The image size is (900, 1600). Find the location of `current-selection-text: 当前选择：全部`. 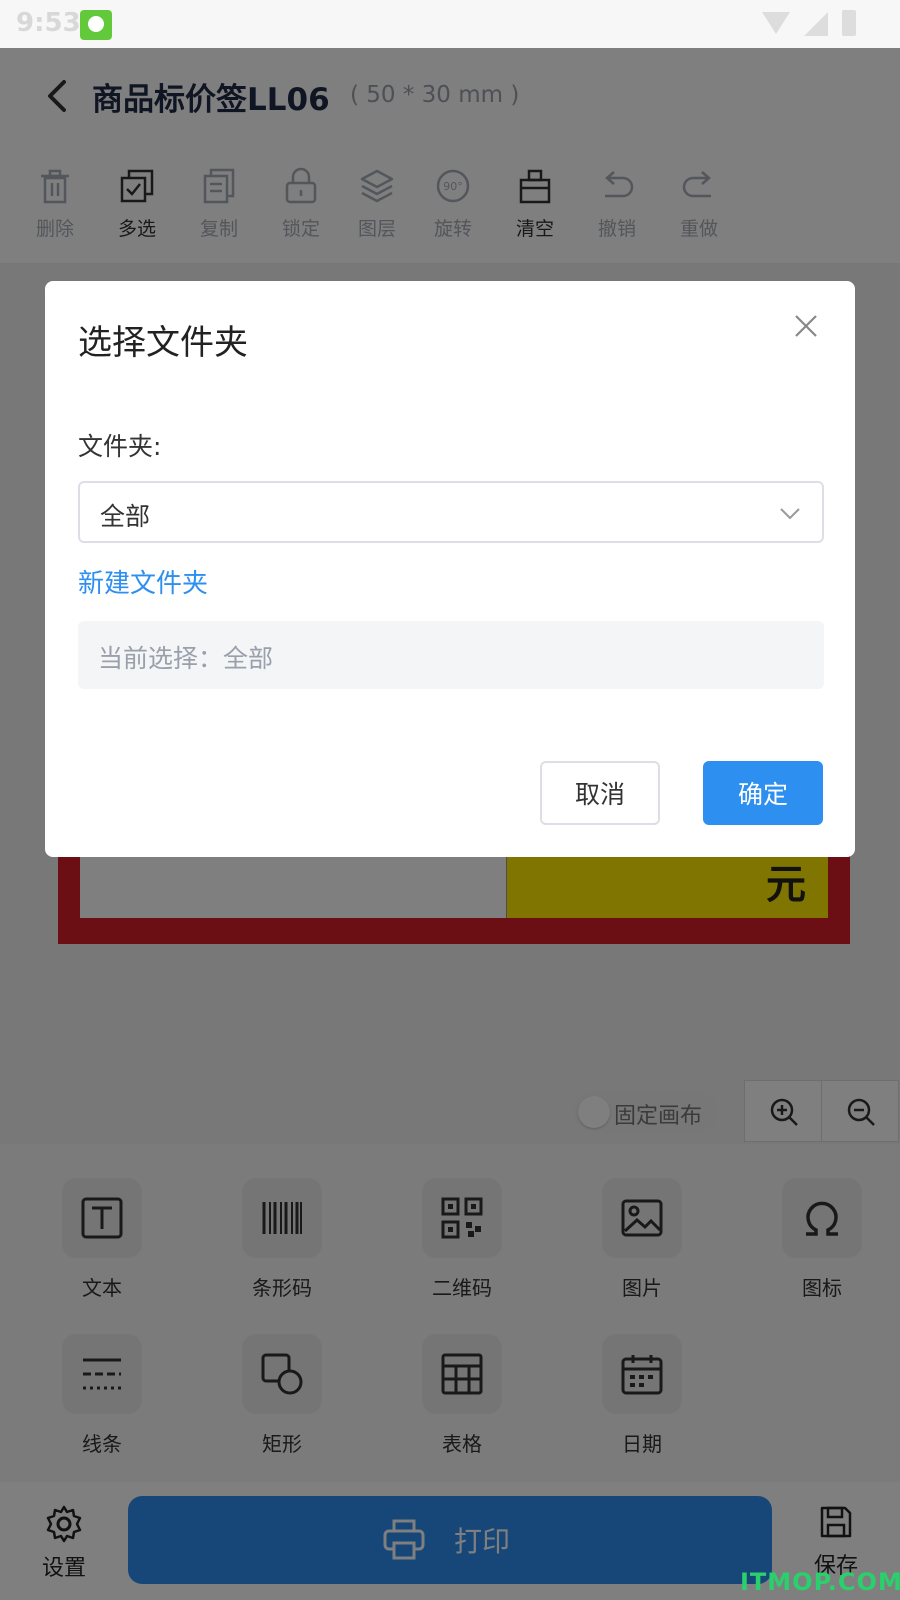

current-selection-text: 当前选择：全部 is located at coordinates (186, 658).